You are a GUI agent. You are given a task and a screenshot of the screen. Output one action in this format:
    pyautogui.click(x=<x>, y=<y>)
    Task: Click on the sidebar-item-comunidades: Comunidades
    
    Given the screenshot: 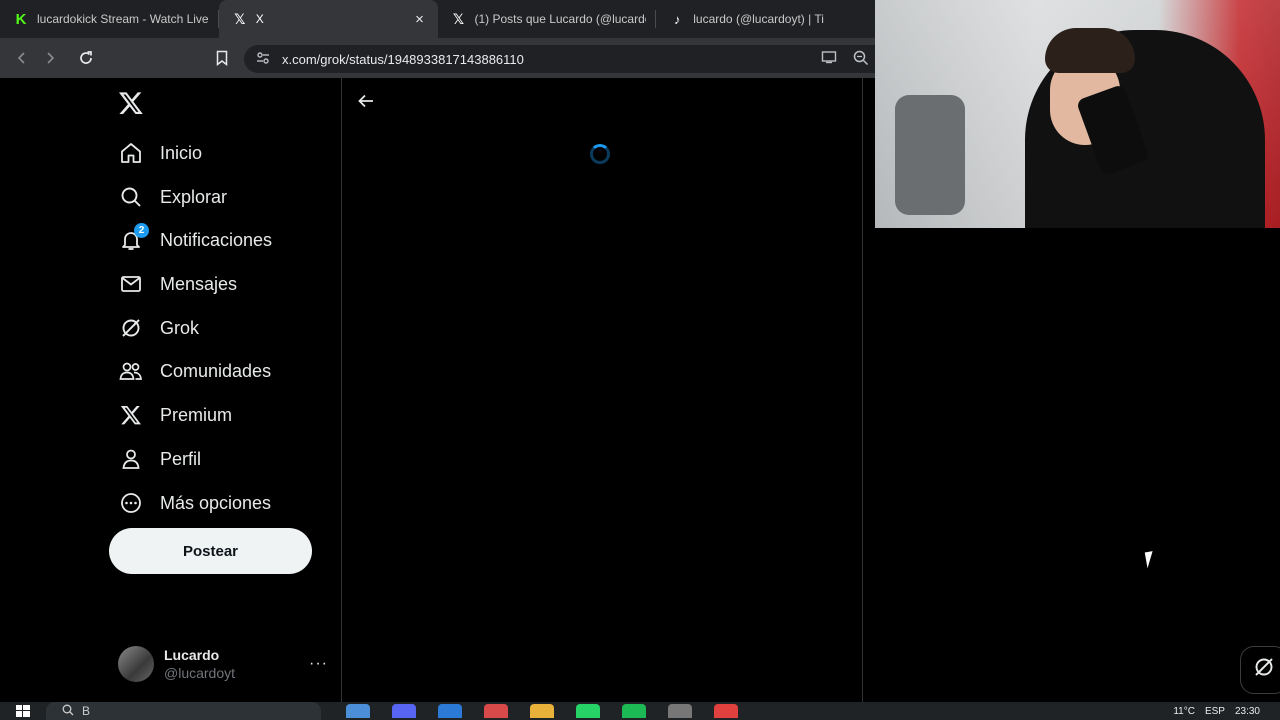 What is the action you would take?
    pyautogui.click(x=194, y=371)
    